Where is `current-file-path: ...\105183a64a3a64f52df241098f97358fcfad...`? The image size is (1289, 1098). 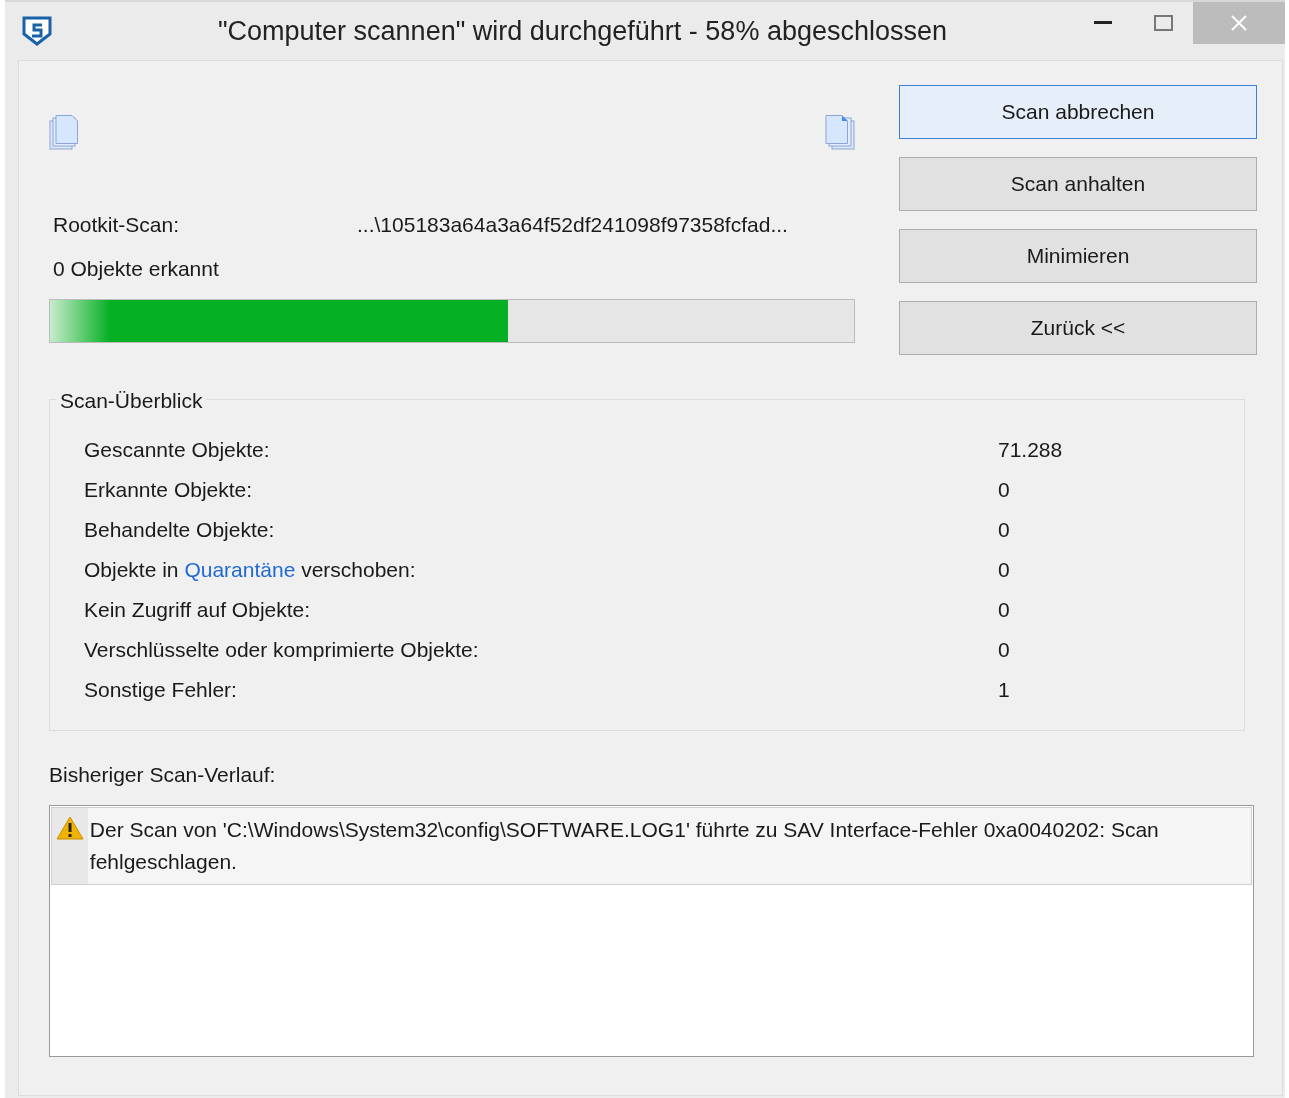 current-file-path: ...\105183a64a3a64f52df241098f97358fcfad... is located at coordinates (572, 225).